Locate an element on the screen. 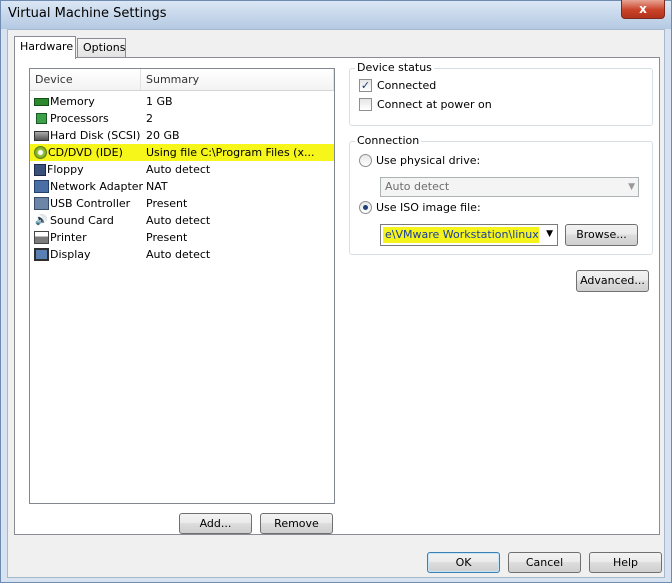 The height and width of the screenshot is (583, 672). device-row: Printer Present is located at coordinates (182, 237).